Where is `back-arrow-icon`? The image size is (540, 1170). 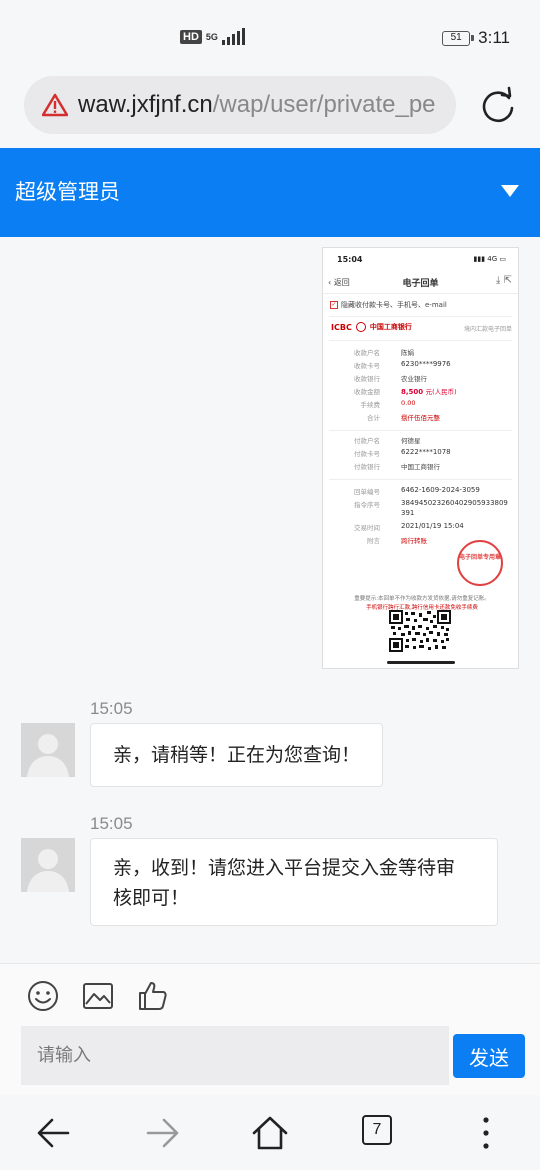 back-arrow-icon is located at coordinates (54, 1133).